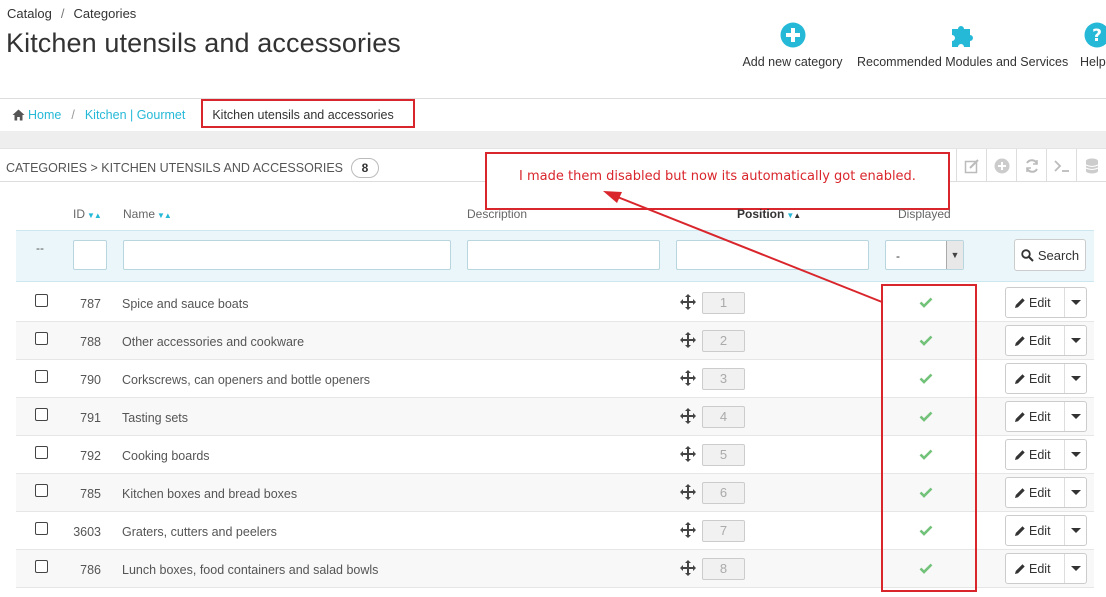 The image size is (1106, 597). I want to click on row-id: 791, so click(90, 418).